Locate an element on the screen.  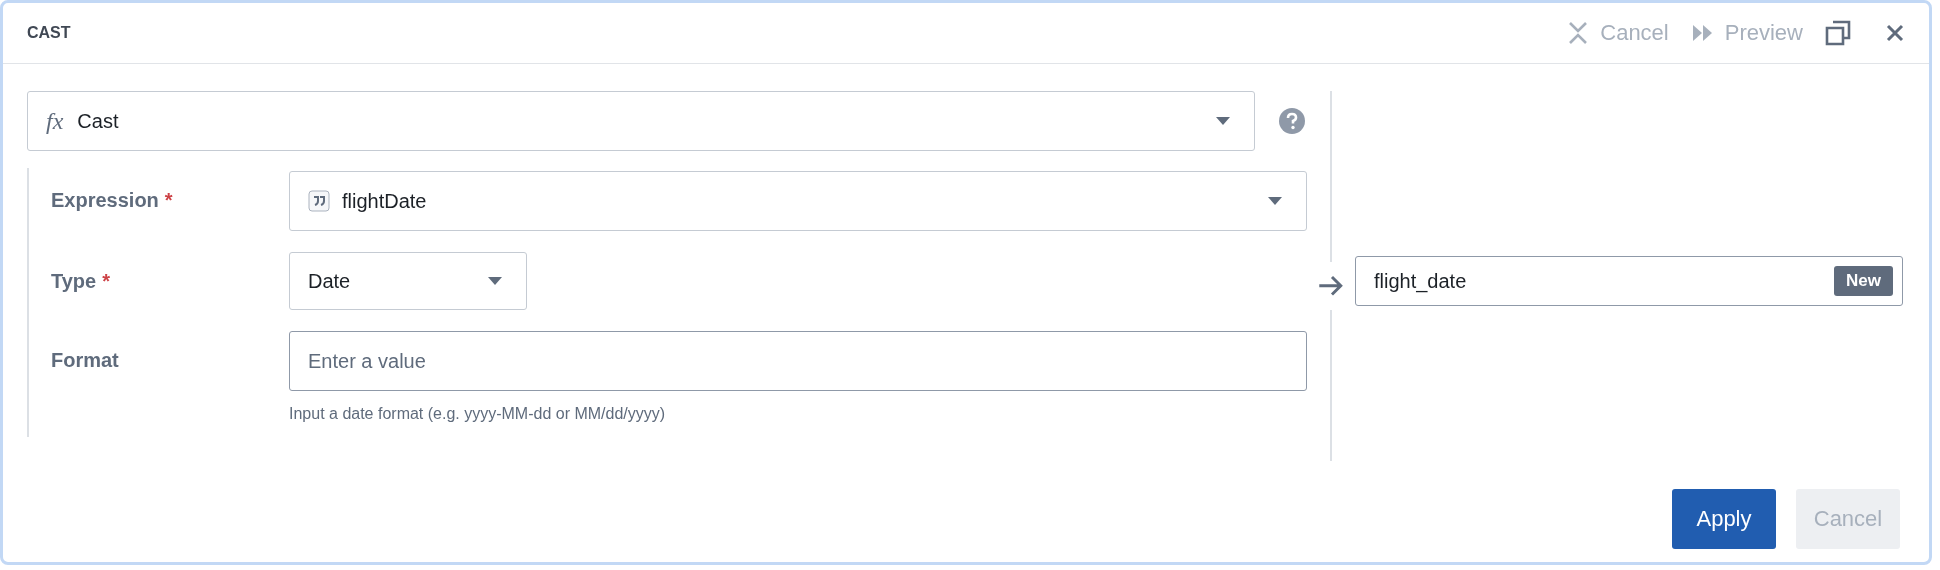
help-icon is located at coordinates (1292, 121).